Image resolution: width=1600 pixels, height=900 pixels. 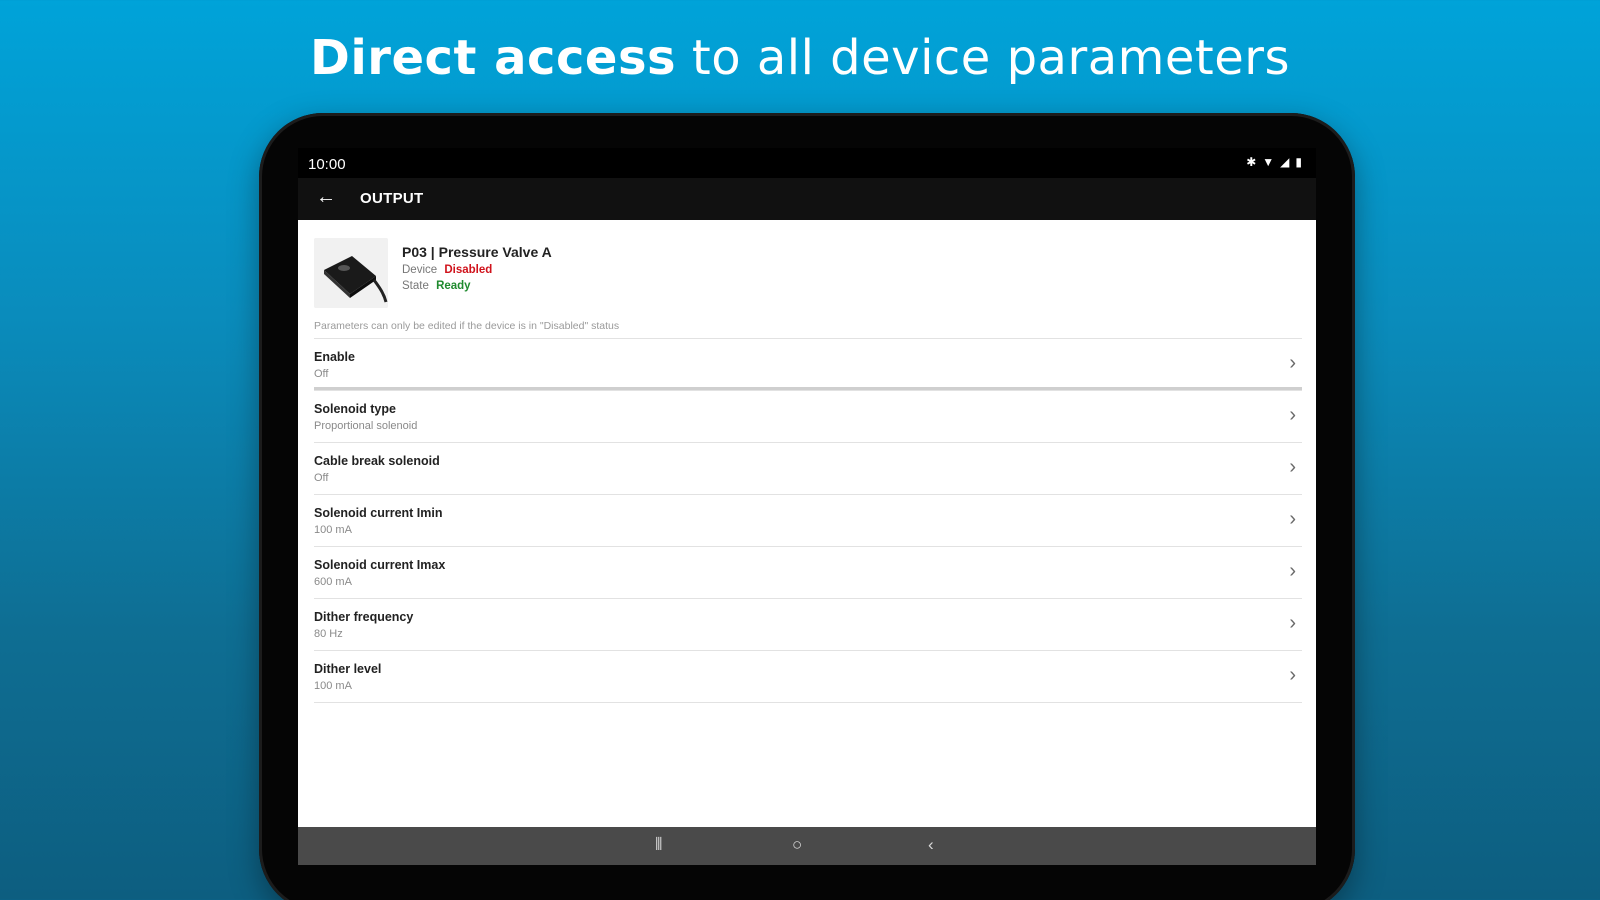 I want to click on list-item-current-imin: Solenoid current Imin 100 mA ›, so click(x=808, y=520).